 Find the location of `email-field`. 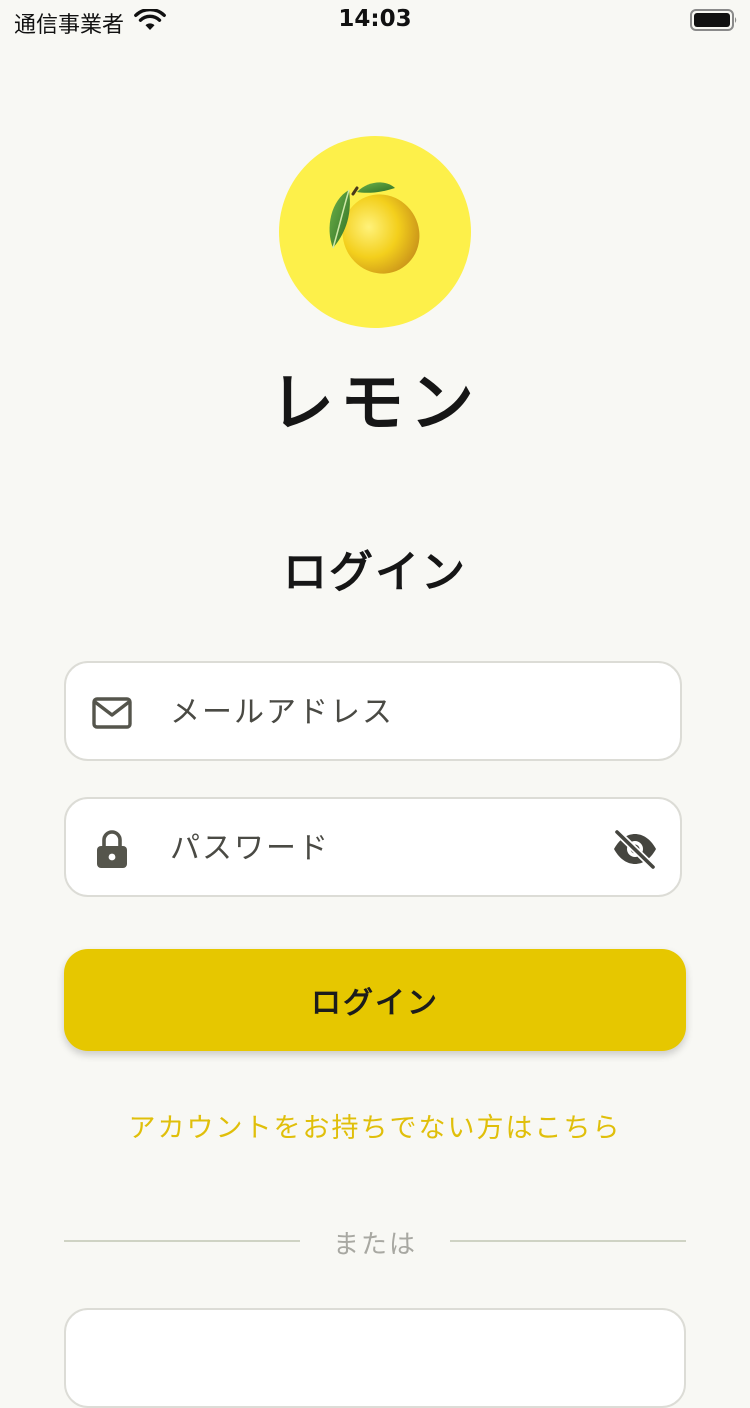

email-field is located at coordinates (373, 711).